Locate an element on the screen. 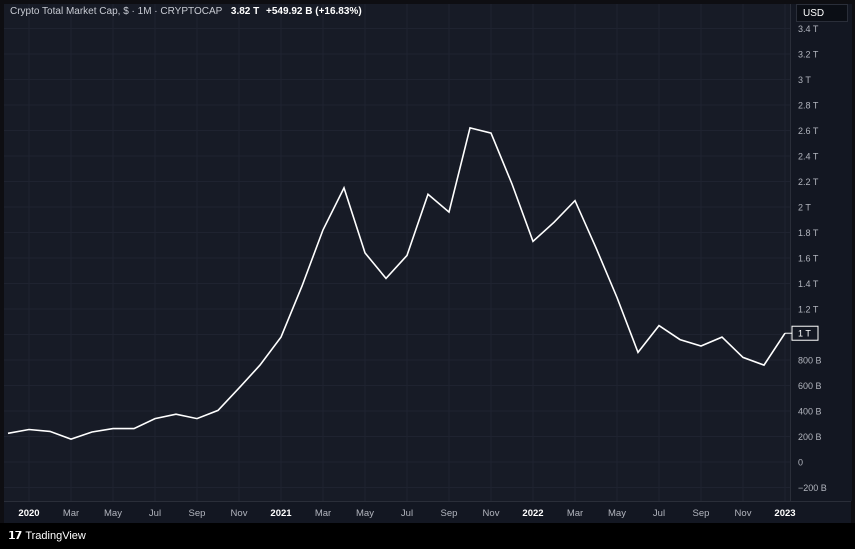 The width and height of the screenshot is (855, 549). y-tick-label: 2.6 T is located at coordinates (808, 131).